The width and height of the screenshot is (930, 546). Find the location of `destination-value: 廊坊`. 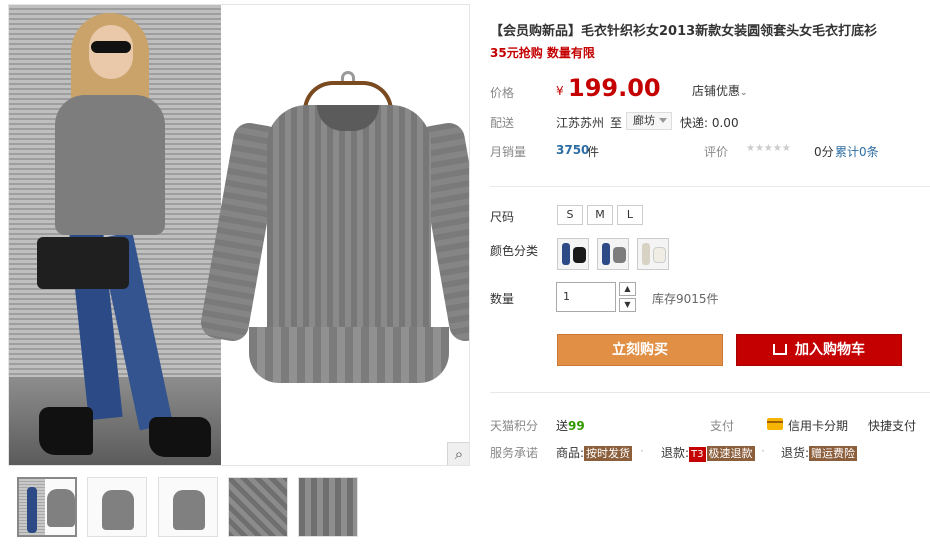

destination-value: 廊坊 is located at coordinates (644, 120).